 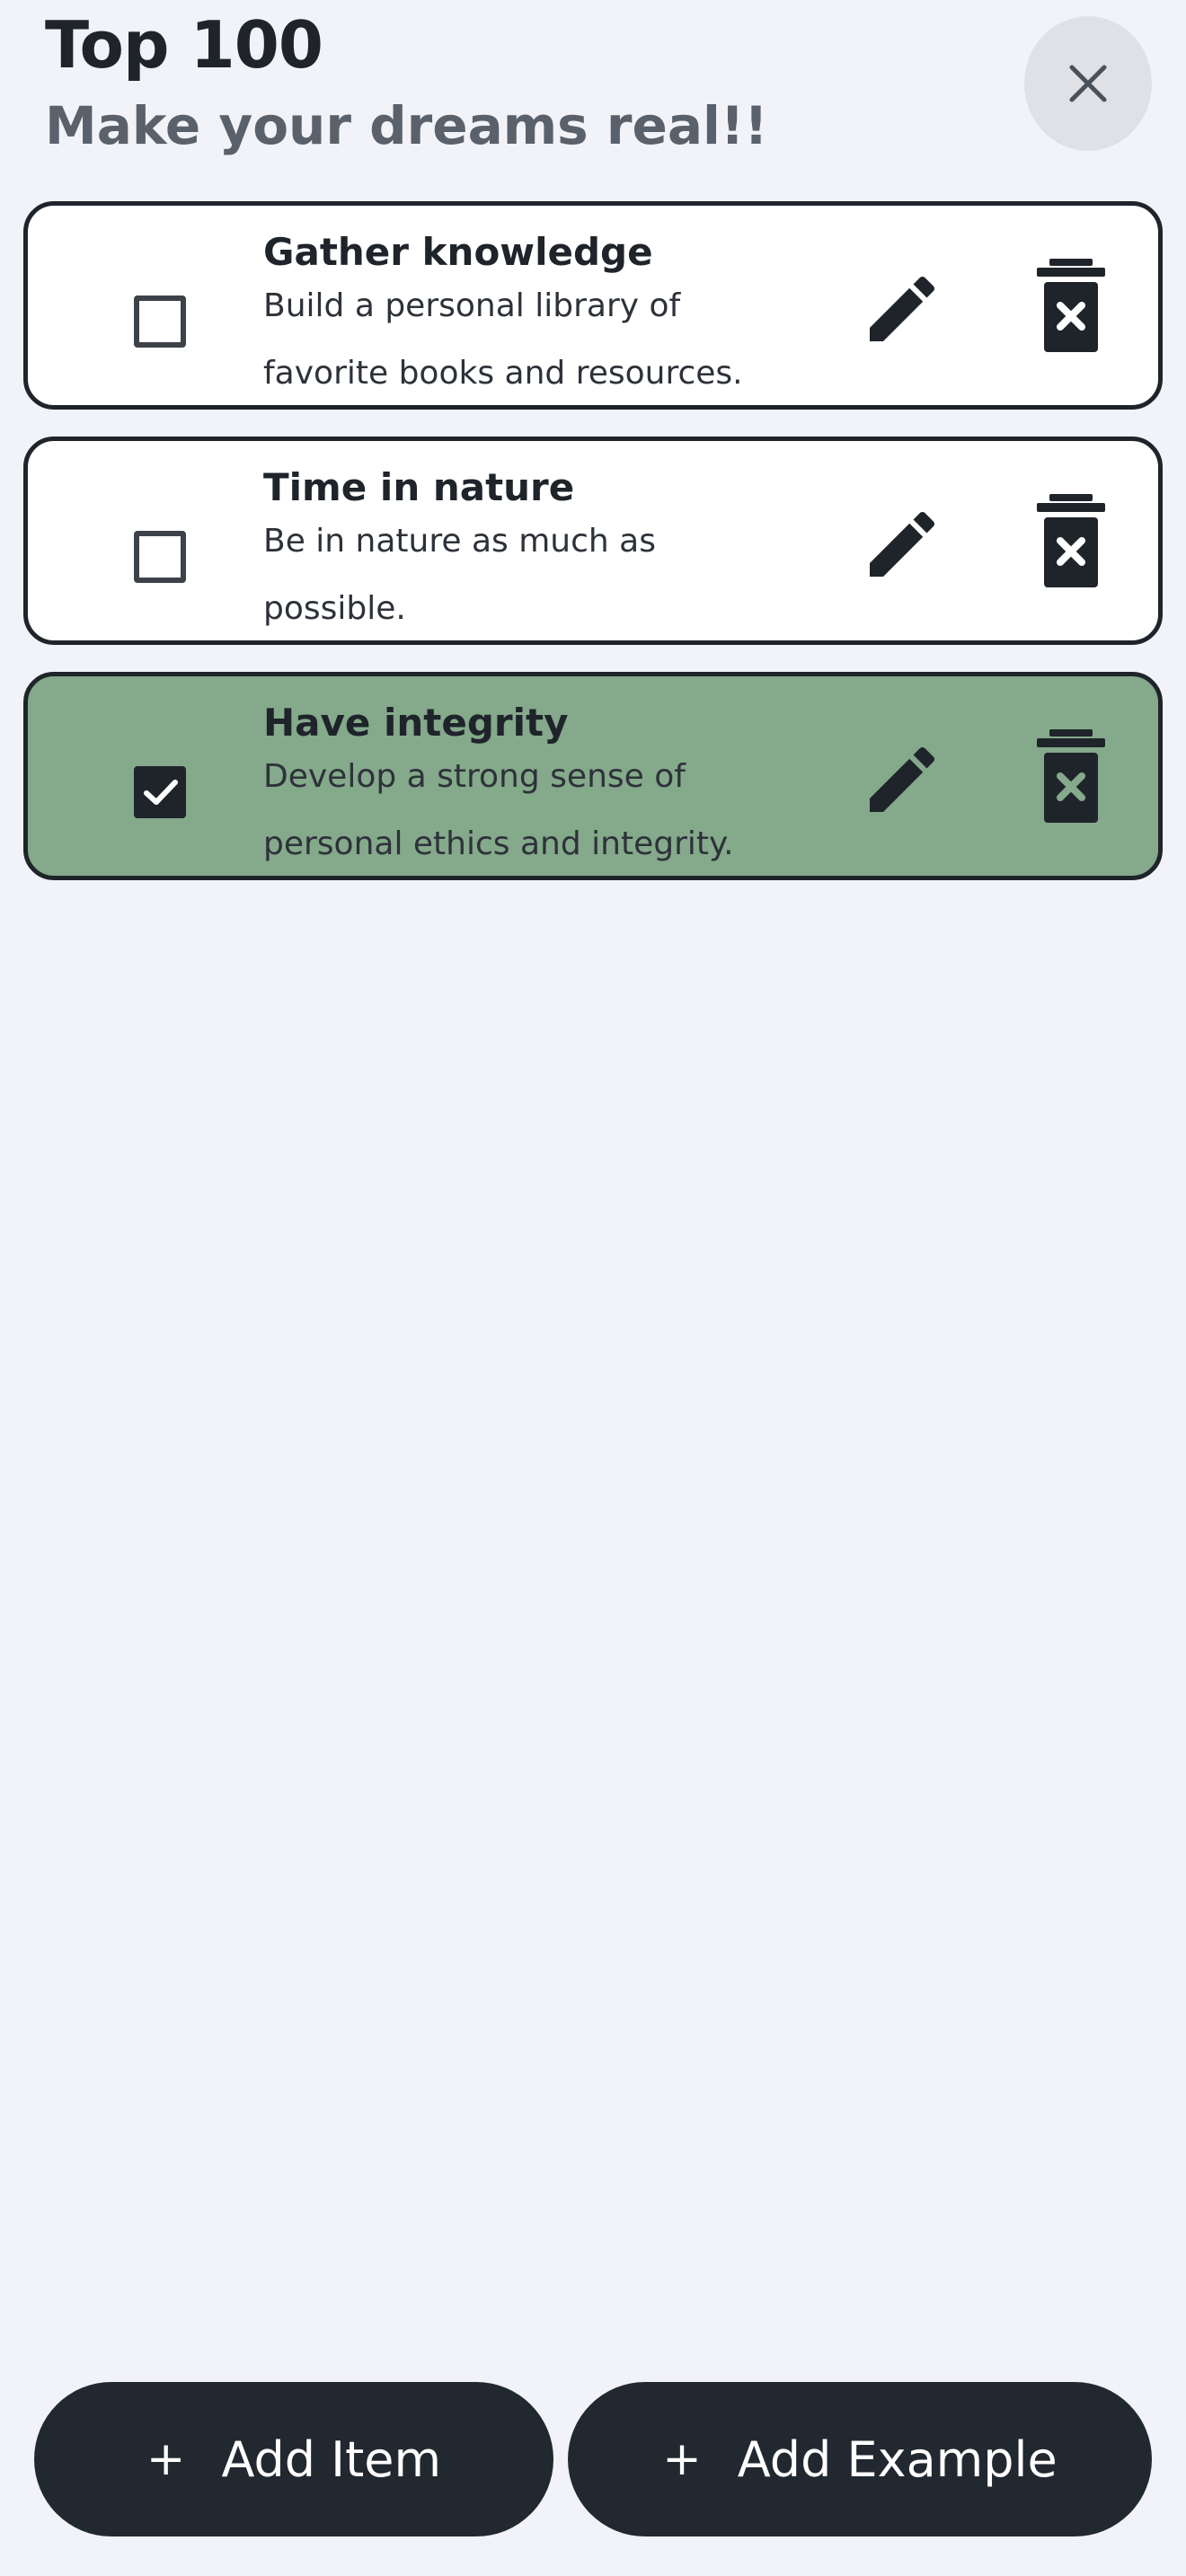 I want to click on add-item-button: + Add Item, so click(x=293, y=2459).